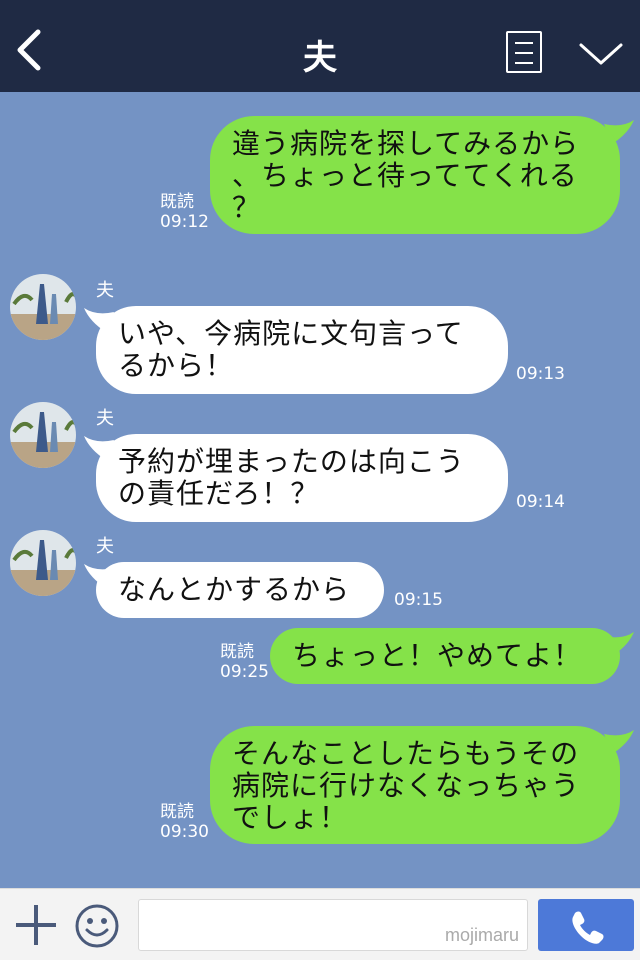 Image resolution: width=640 pixels, height=960 pixels. Describe the element at coordinates (481, 935) in the screenshot. I see `watermark: mojimaru` at that location.